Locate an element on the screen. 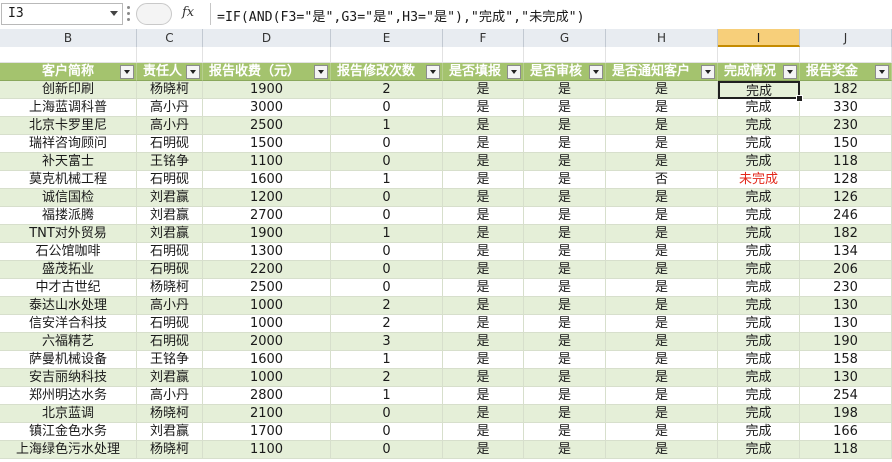  table-cell: 泰达山水处理 is located at coordinates (68, 306).